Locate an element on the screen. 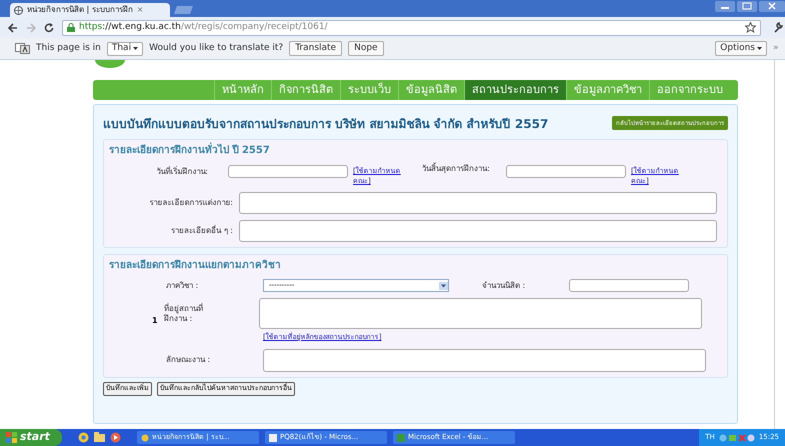 The height and width of the screenshot is (446, 785). forward-arrow-icon is located at coordinates (31, 27).